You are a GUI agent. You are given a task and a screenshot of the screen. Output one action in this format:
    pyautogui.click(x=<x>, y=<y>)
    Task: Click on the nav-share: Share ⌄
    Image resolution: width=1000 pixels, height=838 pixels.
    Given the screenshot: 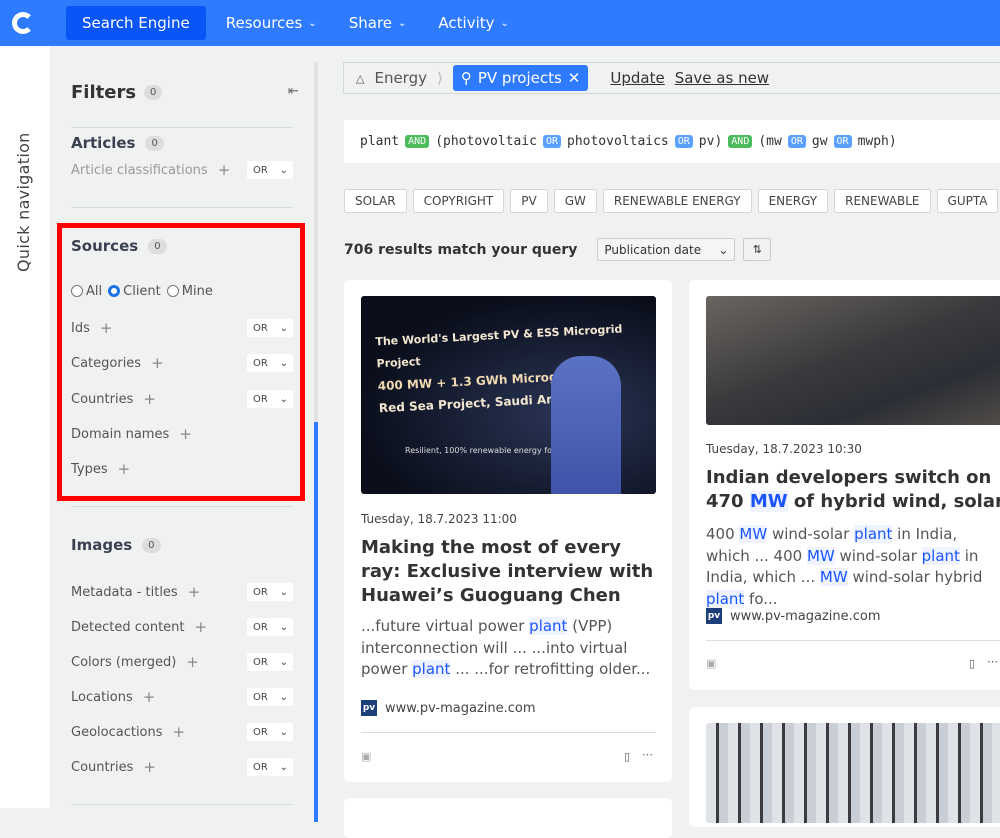 What is the action you would take?
    pyautogui.click(x=378, y=23)
    